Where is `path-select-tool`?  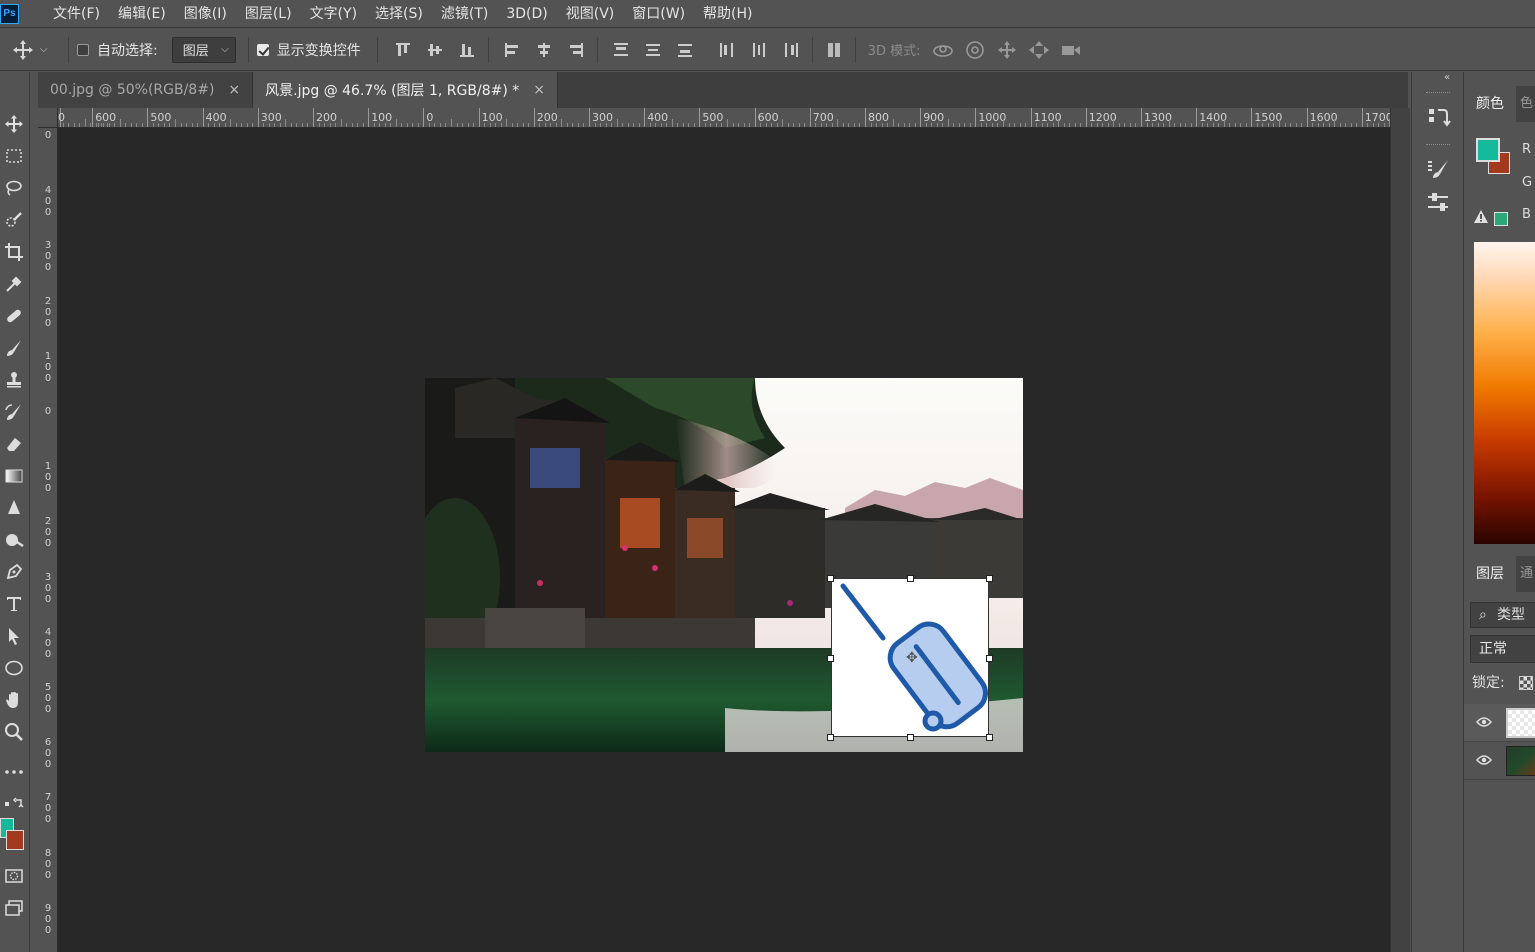
path-select-tool is located at coordinates (14, 636).